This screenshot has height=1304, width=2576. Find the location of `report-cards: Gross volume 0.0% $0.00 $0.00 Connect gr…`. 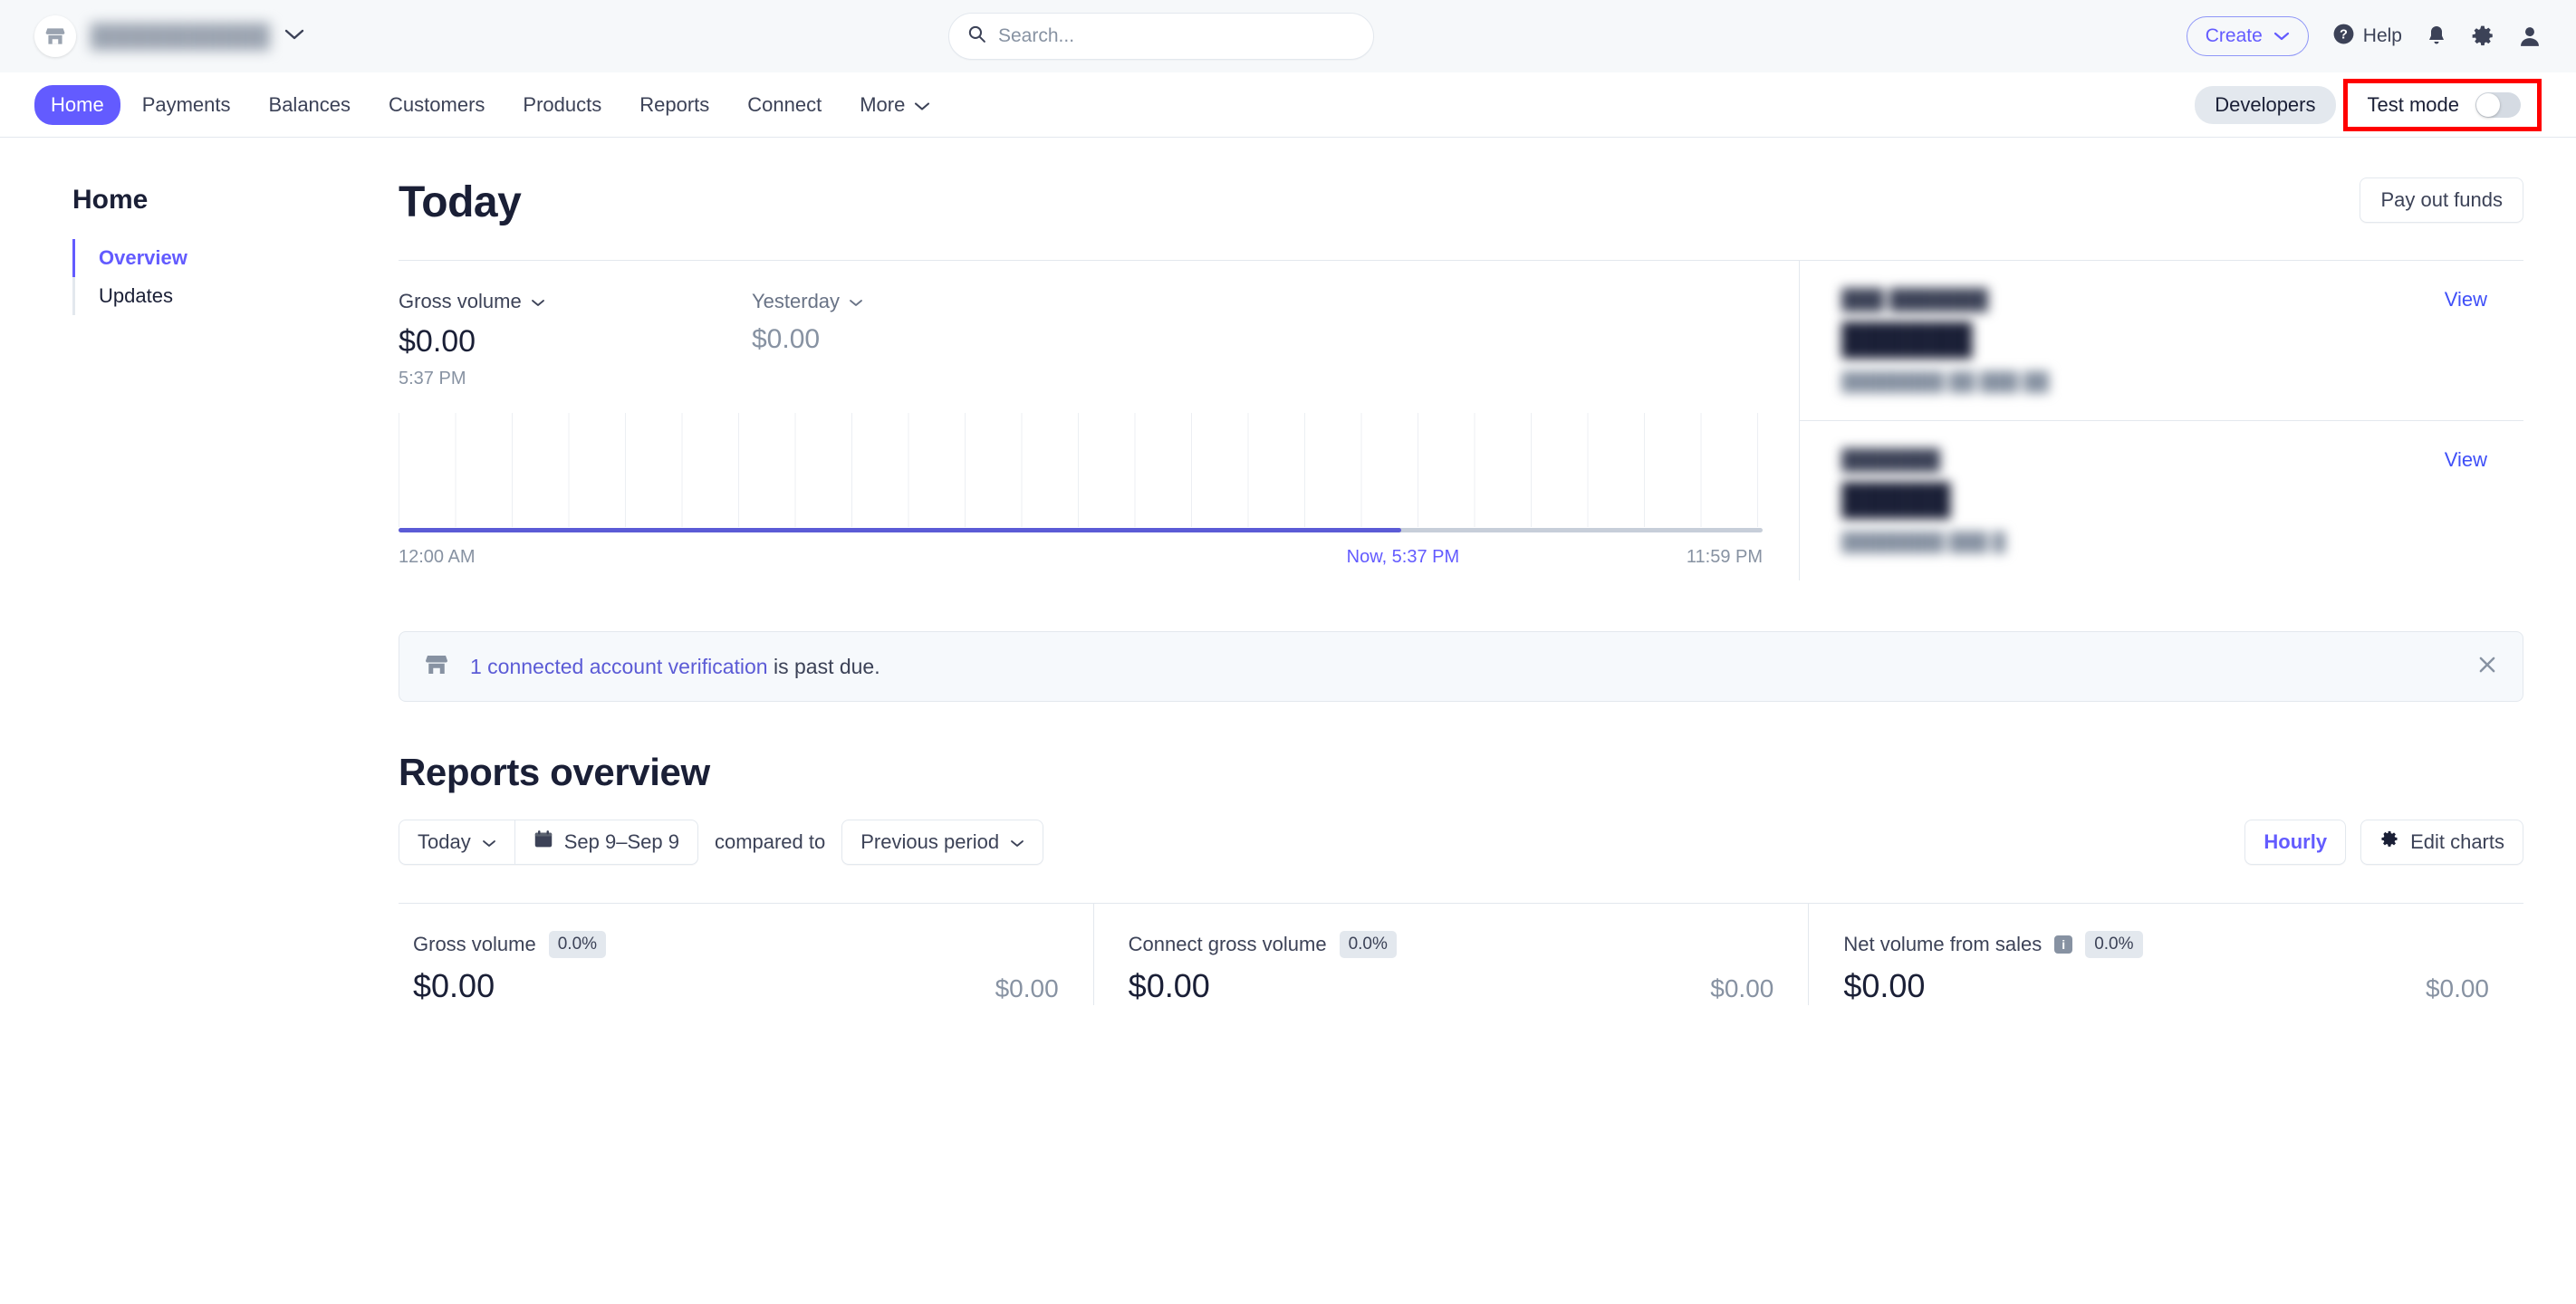

report-cards: Gross volume 0.0% $0.00 $0.00 Connect gr… is located at coordinates (1461, 954).